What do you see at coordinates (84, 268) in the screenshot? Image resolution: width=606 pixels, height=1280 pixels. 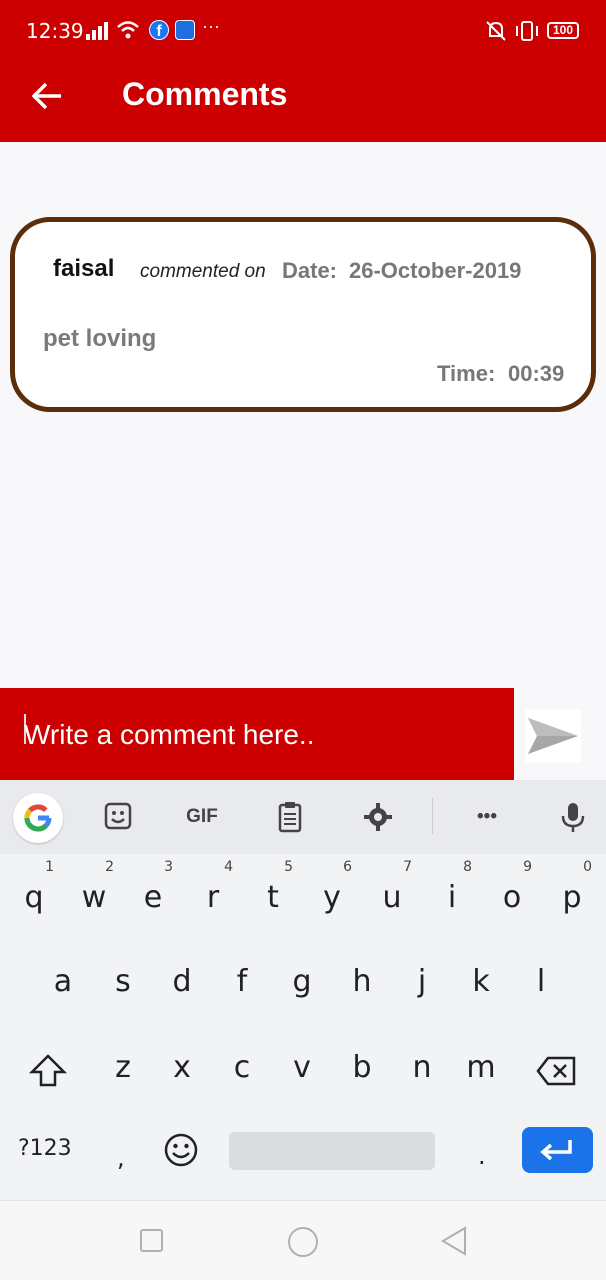 I see `comment-author: faisal` at bounding box center [84, 268].